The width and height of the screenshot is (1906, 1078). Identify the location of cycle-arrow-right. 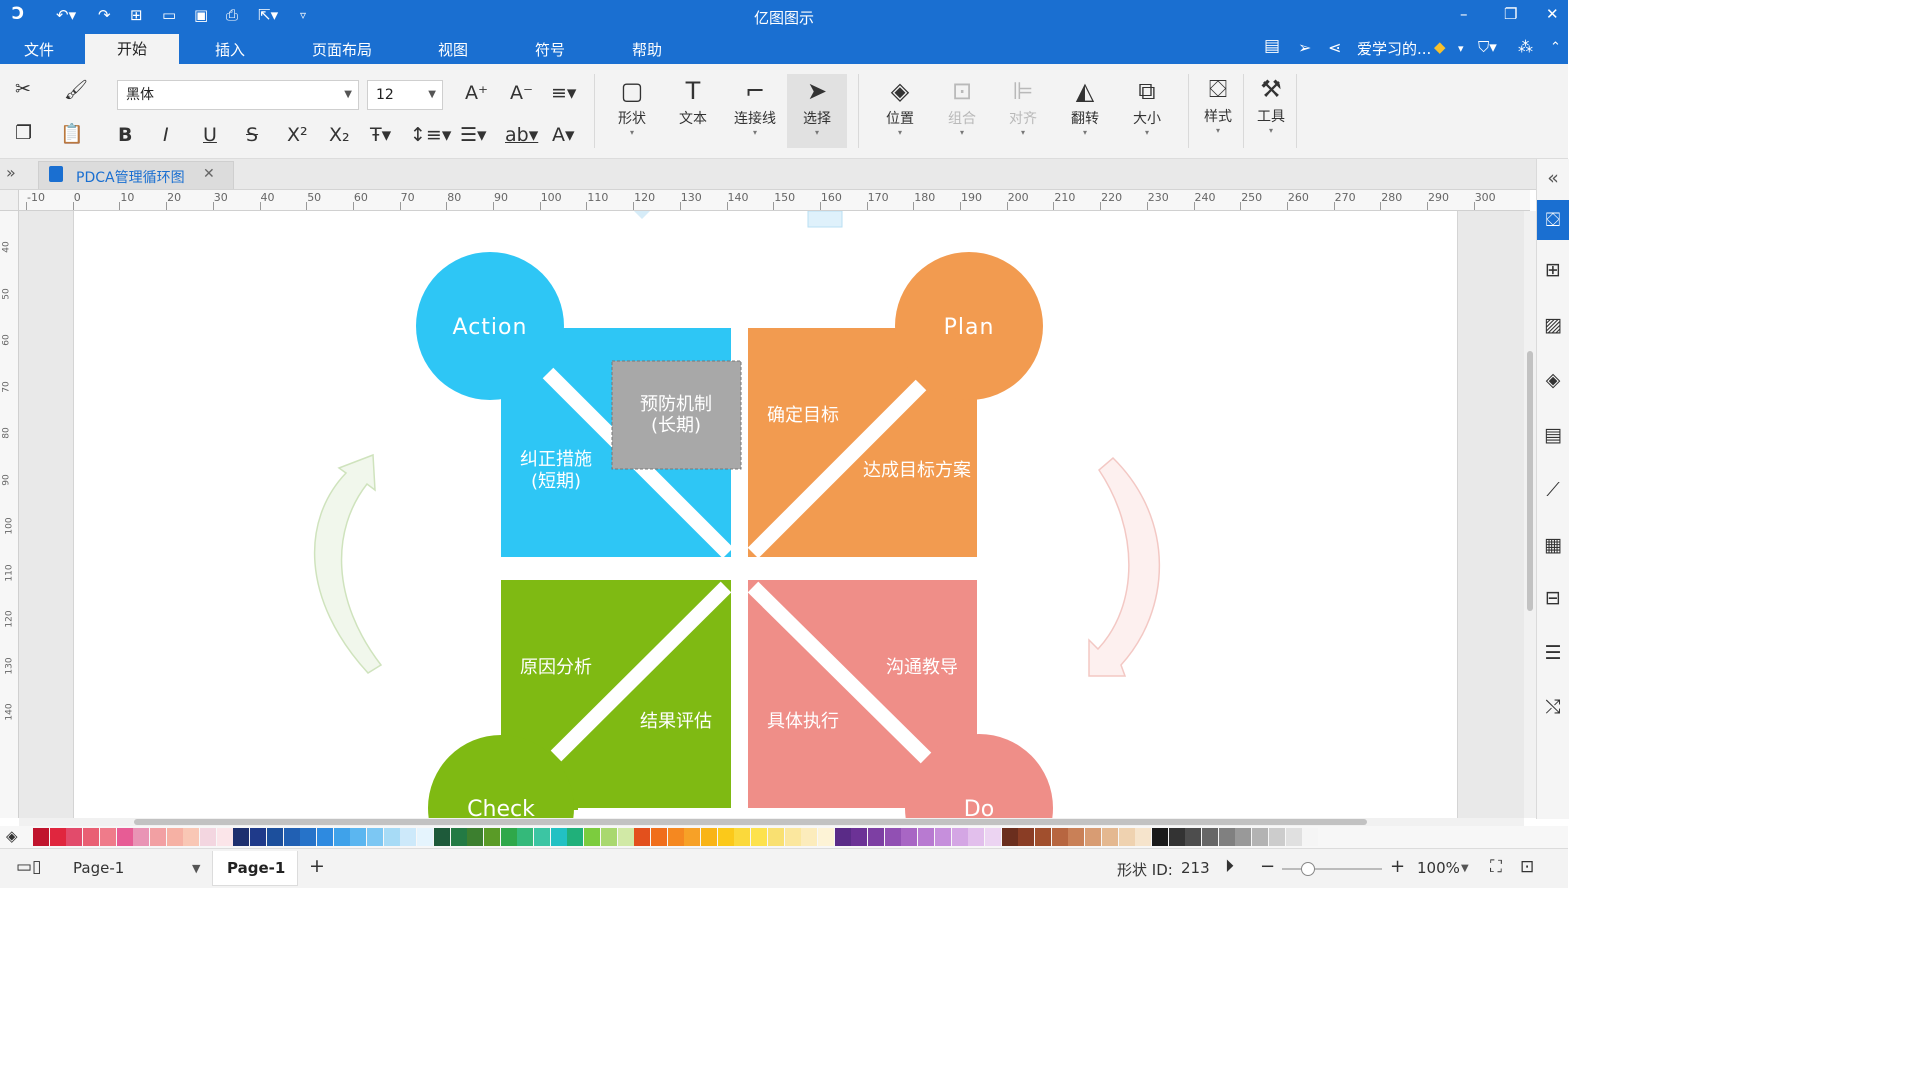
(1124, 566).